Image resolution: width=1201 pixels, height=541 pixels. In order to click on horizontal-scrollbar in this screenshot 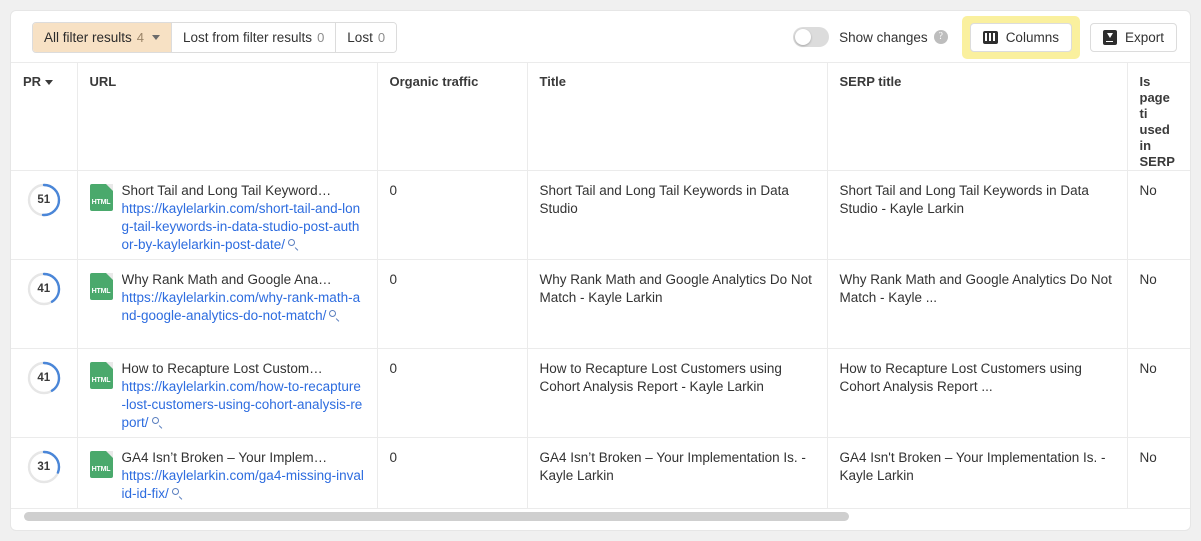, I will do `click(600, 516)`.